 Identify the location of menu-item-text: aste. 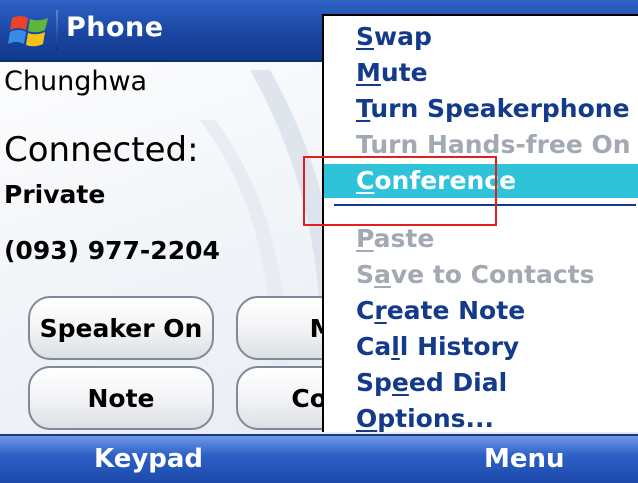
(404, 238).